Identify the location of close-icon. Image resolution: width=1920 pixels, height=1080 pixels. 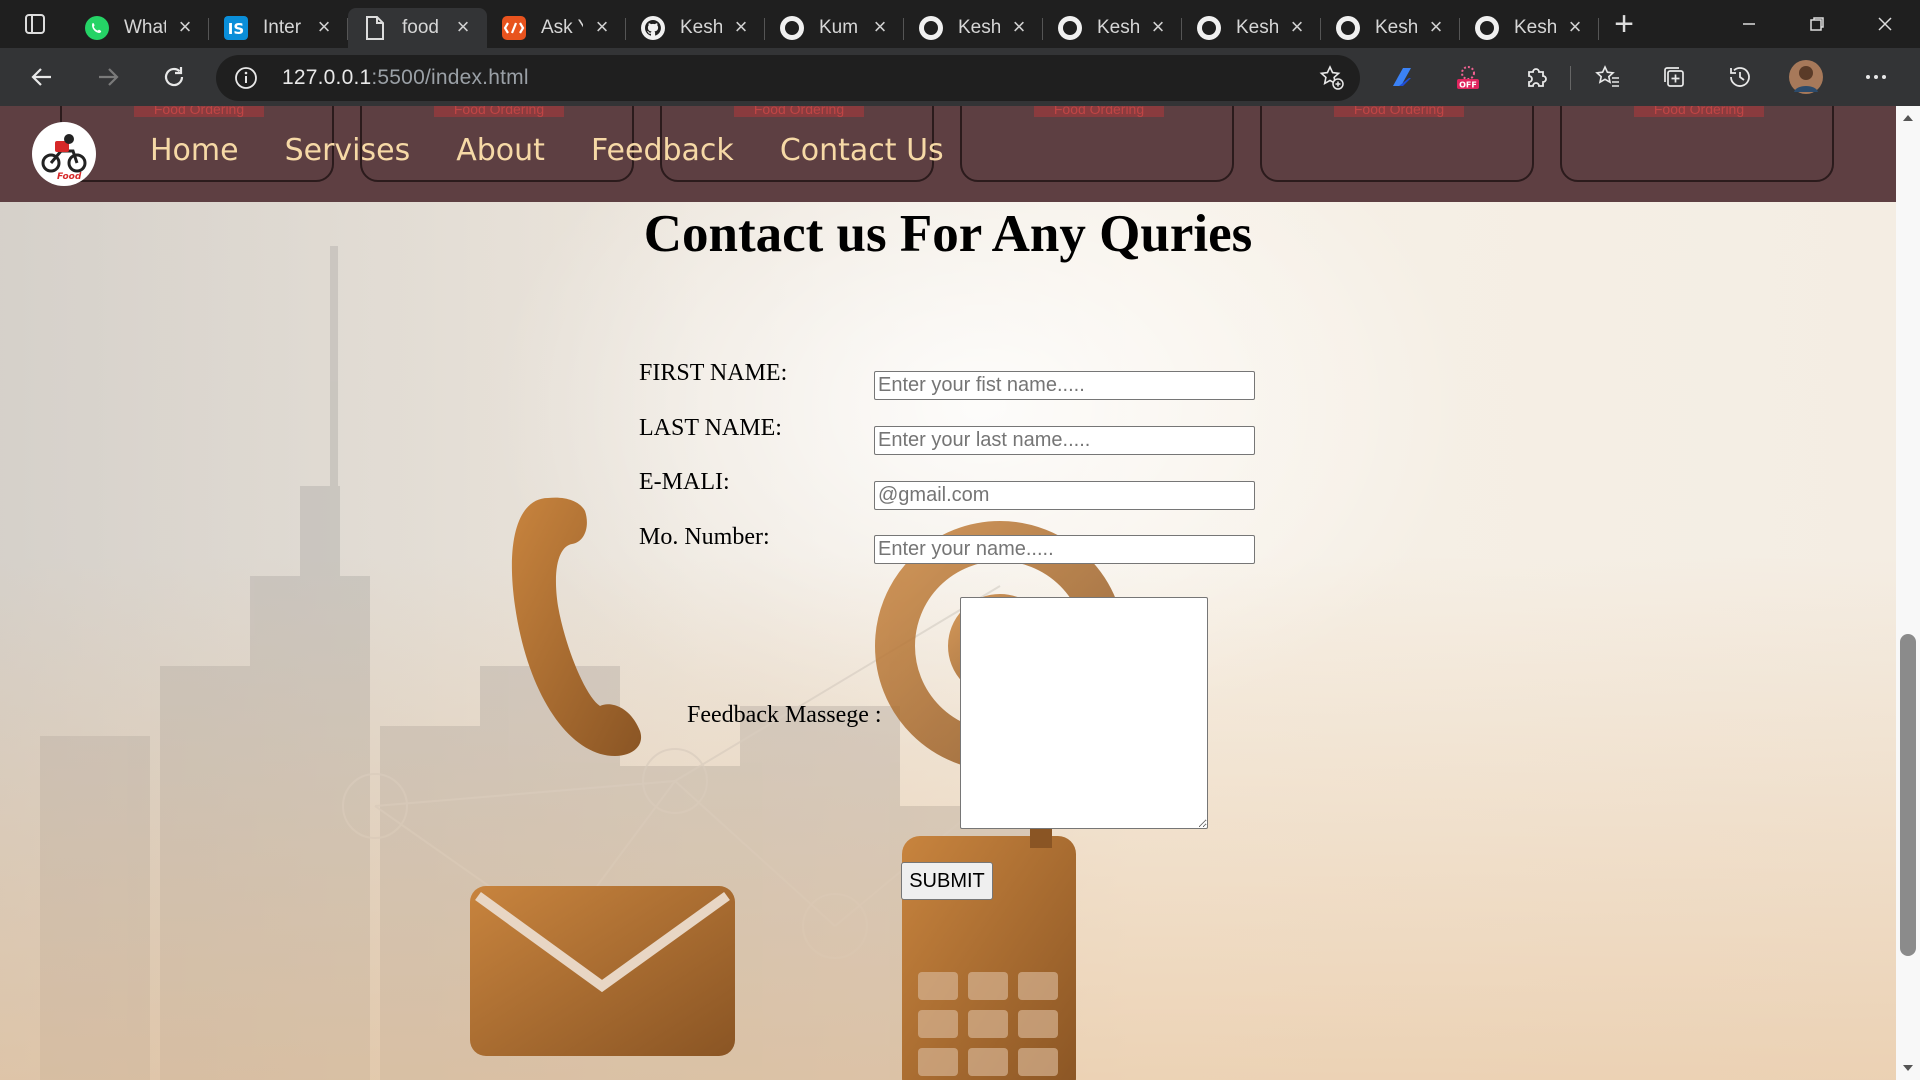
(1885, 24).